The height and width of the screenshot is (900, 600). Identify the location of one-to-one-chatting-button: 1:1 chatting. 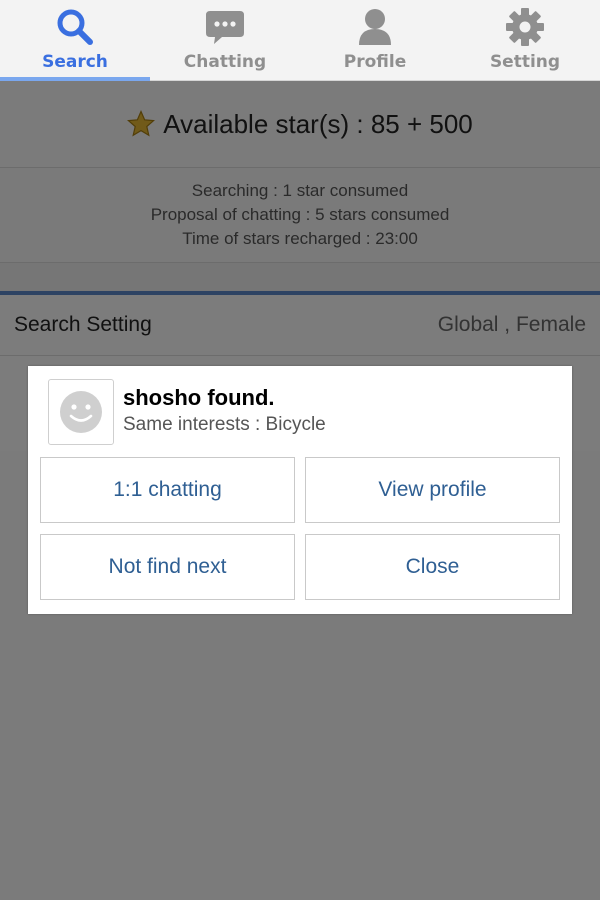
(167, 490).